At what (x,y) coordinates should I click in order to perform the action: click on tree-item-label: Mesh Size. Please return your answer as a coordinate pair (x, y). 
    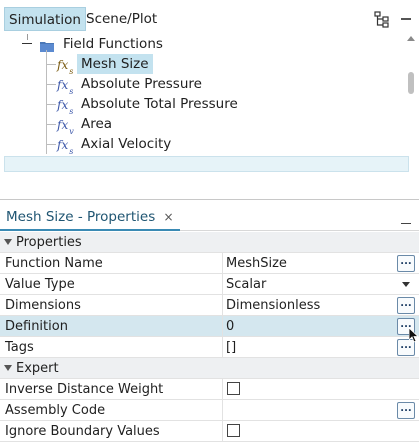
    Looking at the image, I should click on (115, 64).